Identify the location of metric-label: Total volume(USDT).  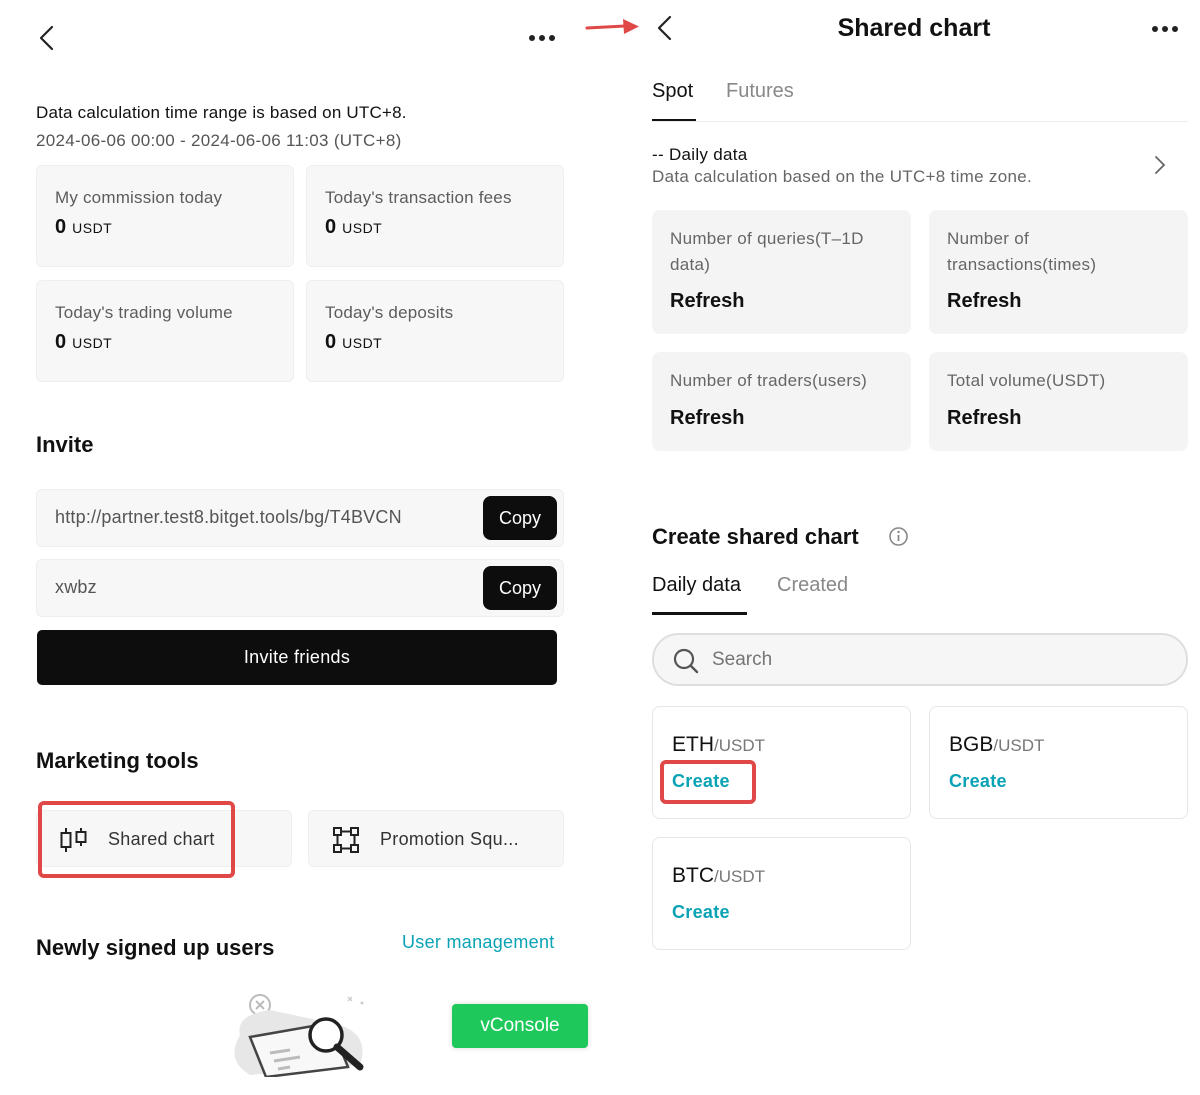
(1026, 380).